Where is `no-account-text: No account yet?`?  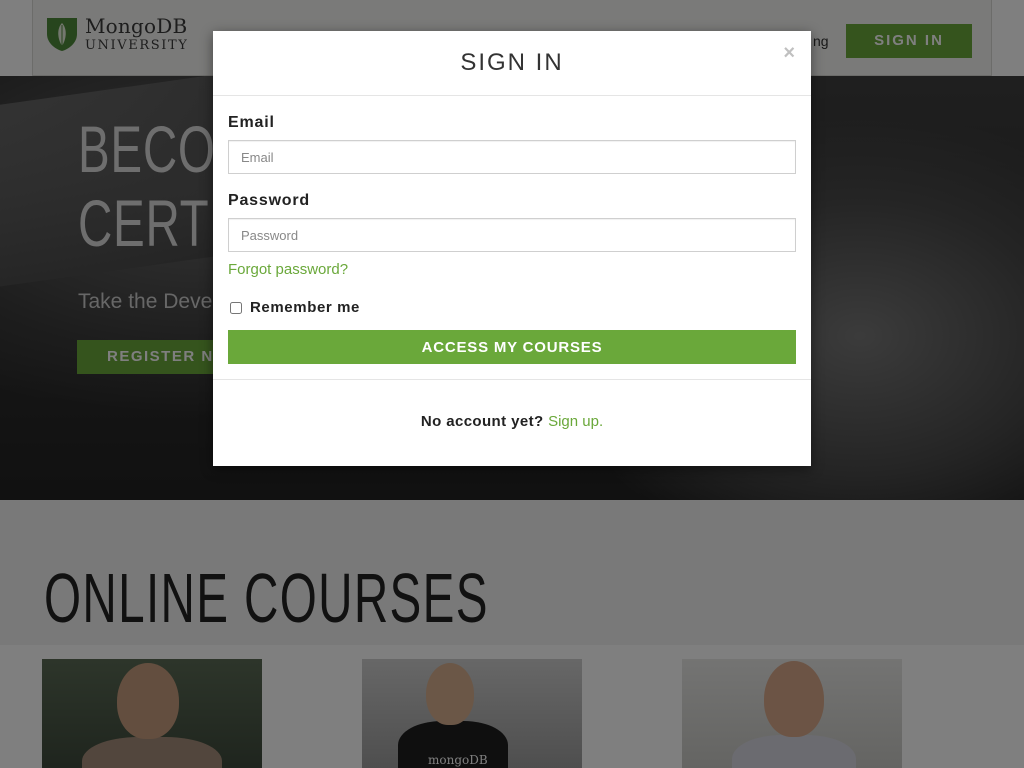 no-account-text: No account yet? is located at coordinates (484, 421).